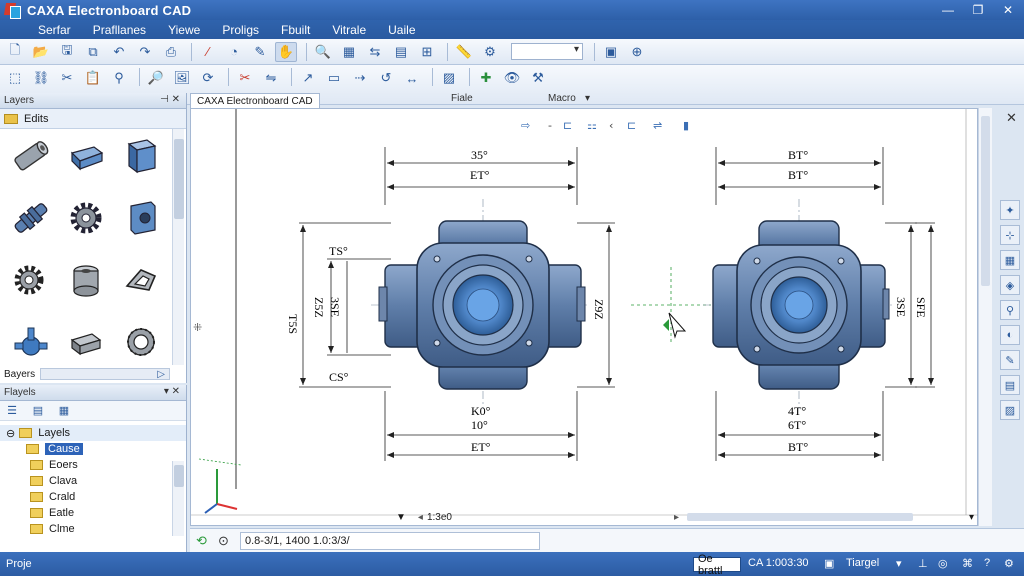 Image resolution: width=1024 pixels, height=576 pixels. What do you see at coordinates (86, 218) in the screenshot?
I see `gear-part-icon` at bounding box center [86, 218].